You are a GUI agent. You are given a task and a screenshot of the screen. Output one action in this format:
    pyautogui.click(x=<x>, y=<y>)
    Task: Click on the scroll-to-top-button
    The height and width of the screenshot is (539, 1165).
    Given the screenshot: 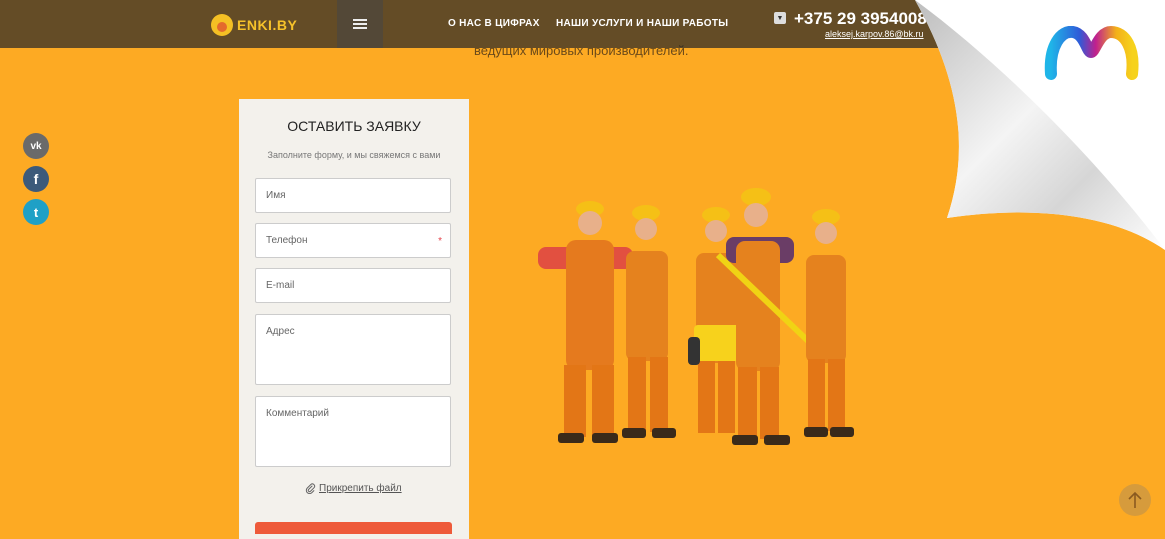 What is the action you would take?
    pyautogui.click(x=1135, y=500)
    